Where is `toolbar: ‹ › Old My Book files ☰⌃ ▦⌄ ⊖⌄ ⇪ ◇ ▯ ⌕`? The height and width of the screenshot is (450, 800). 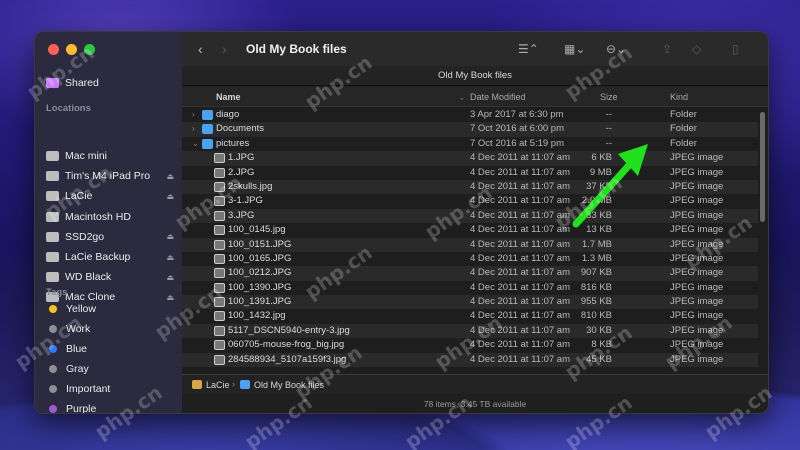
toolbar: ‹ › Old My Book files ☰⌃ ▦⌄ ⊖⌄ ⇪ ◇ ▯ ⌕ is located at coordinates (475, 49).